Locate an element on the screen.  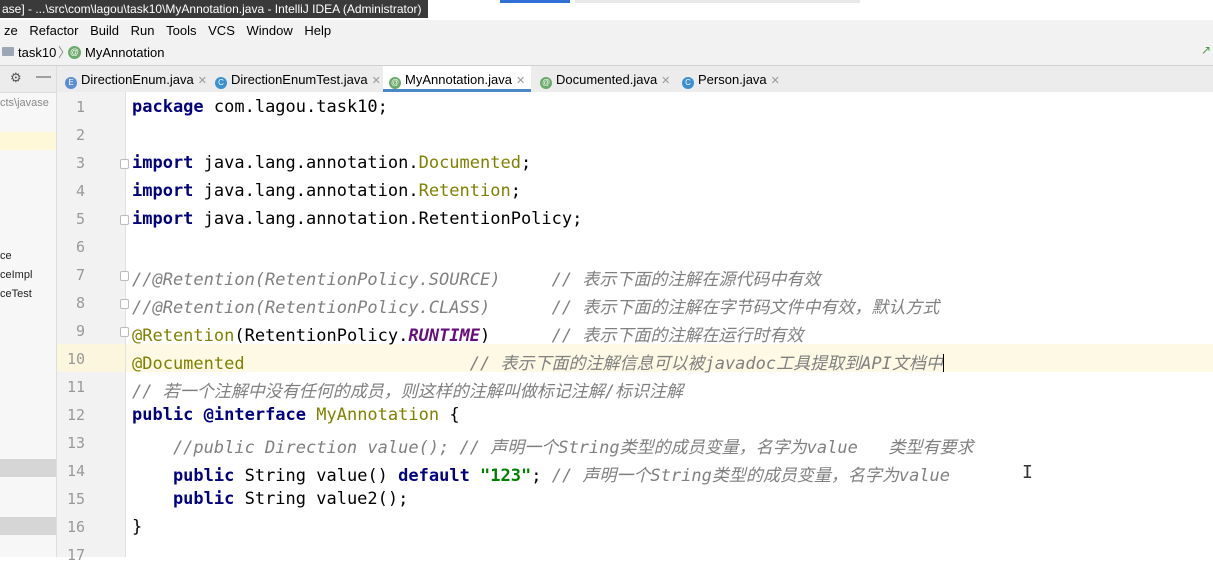
navigation-bar: task10 〉 @ MyAnnotation ↗ is located at coordinates (606, 53).